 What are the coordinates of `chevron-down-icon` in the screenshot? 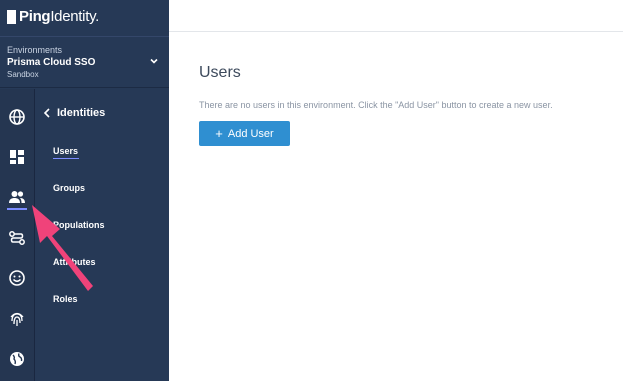 It's located at (154, 61).